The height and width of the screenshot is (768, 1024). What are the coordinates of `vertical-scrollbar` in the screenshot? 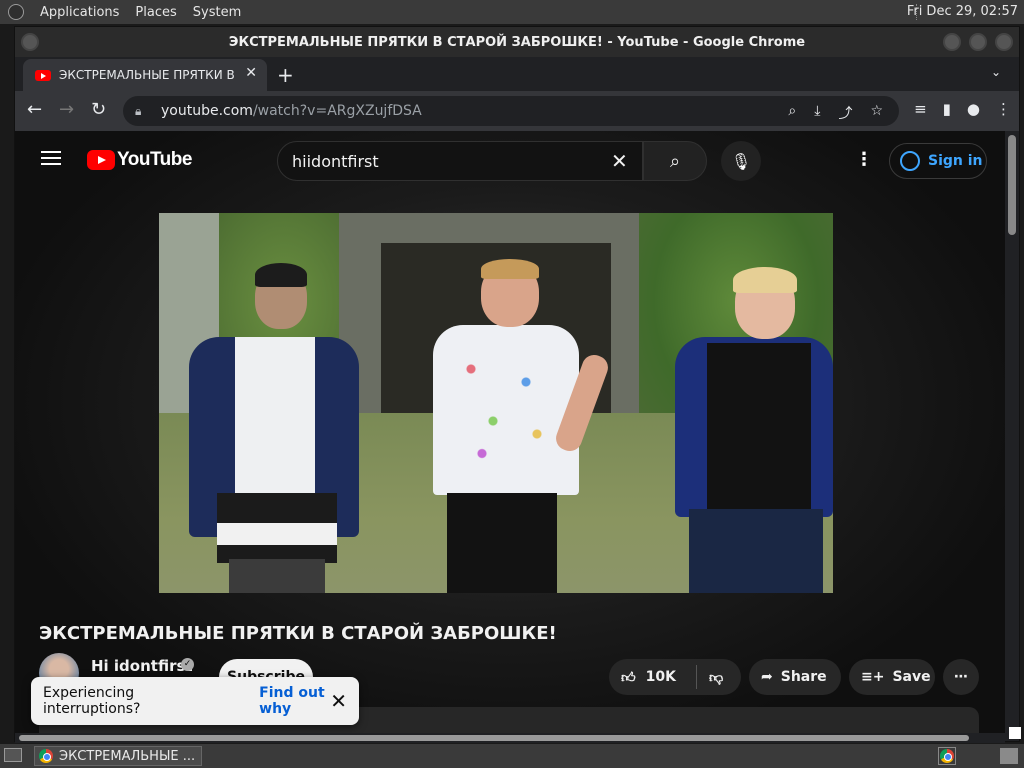 It's located at (1012, 434).